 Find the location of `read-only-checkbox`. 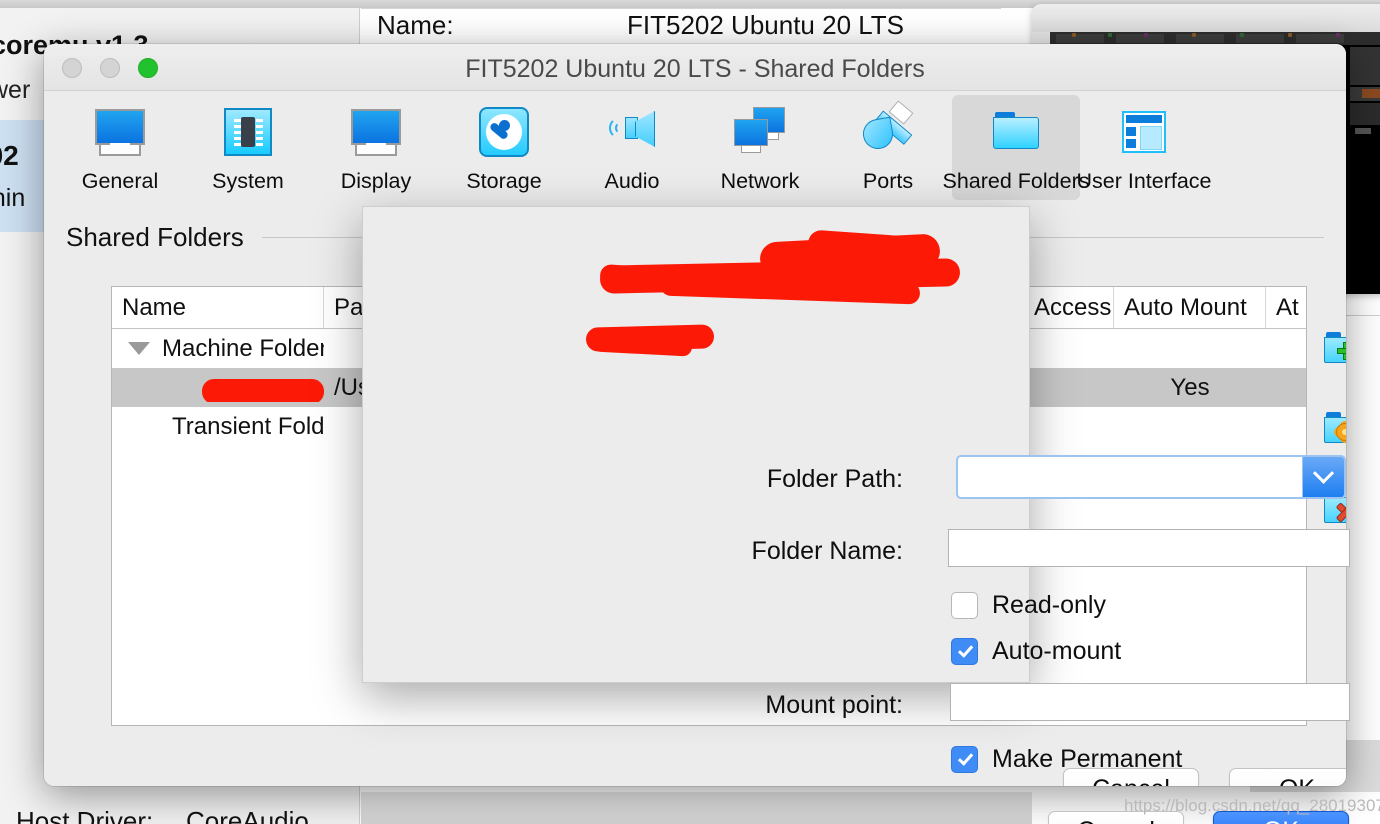

read-only-checkbox is located at coordinates (964, 605).